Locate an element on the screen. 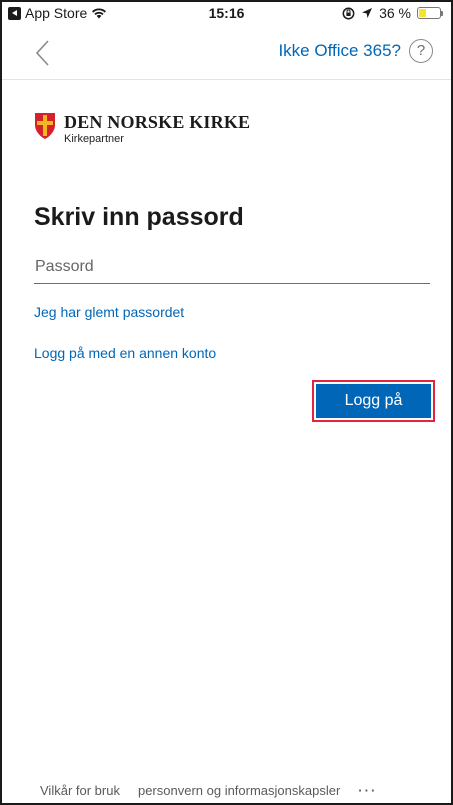 The width and height of the screenshot is (453, 805). battery-fill is located at coordinates (423, 13).